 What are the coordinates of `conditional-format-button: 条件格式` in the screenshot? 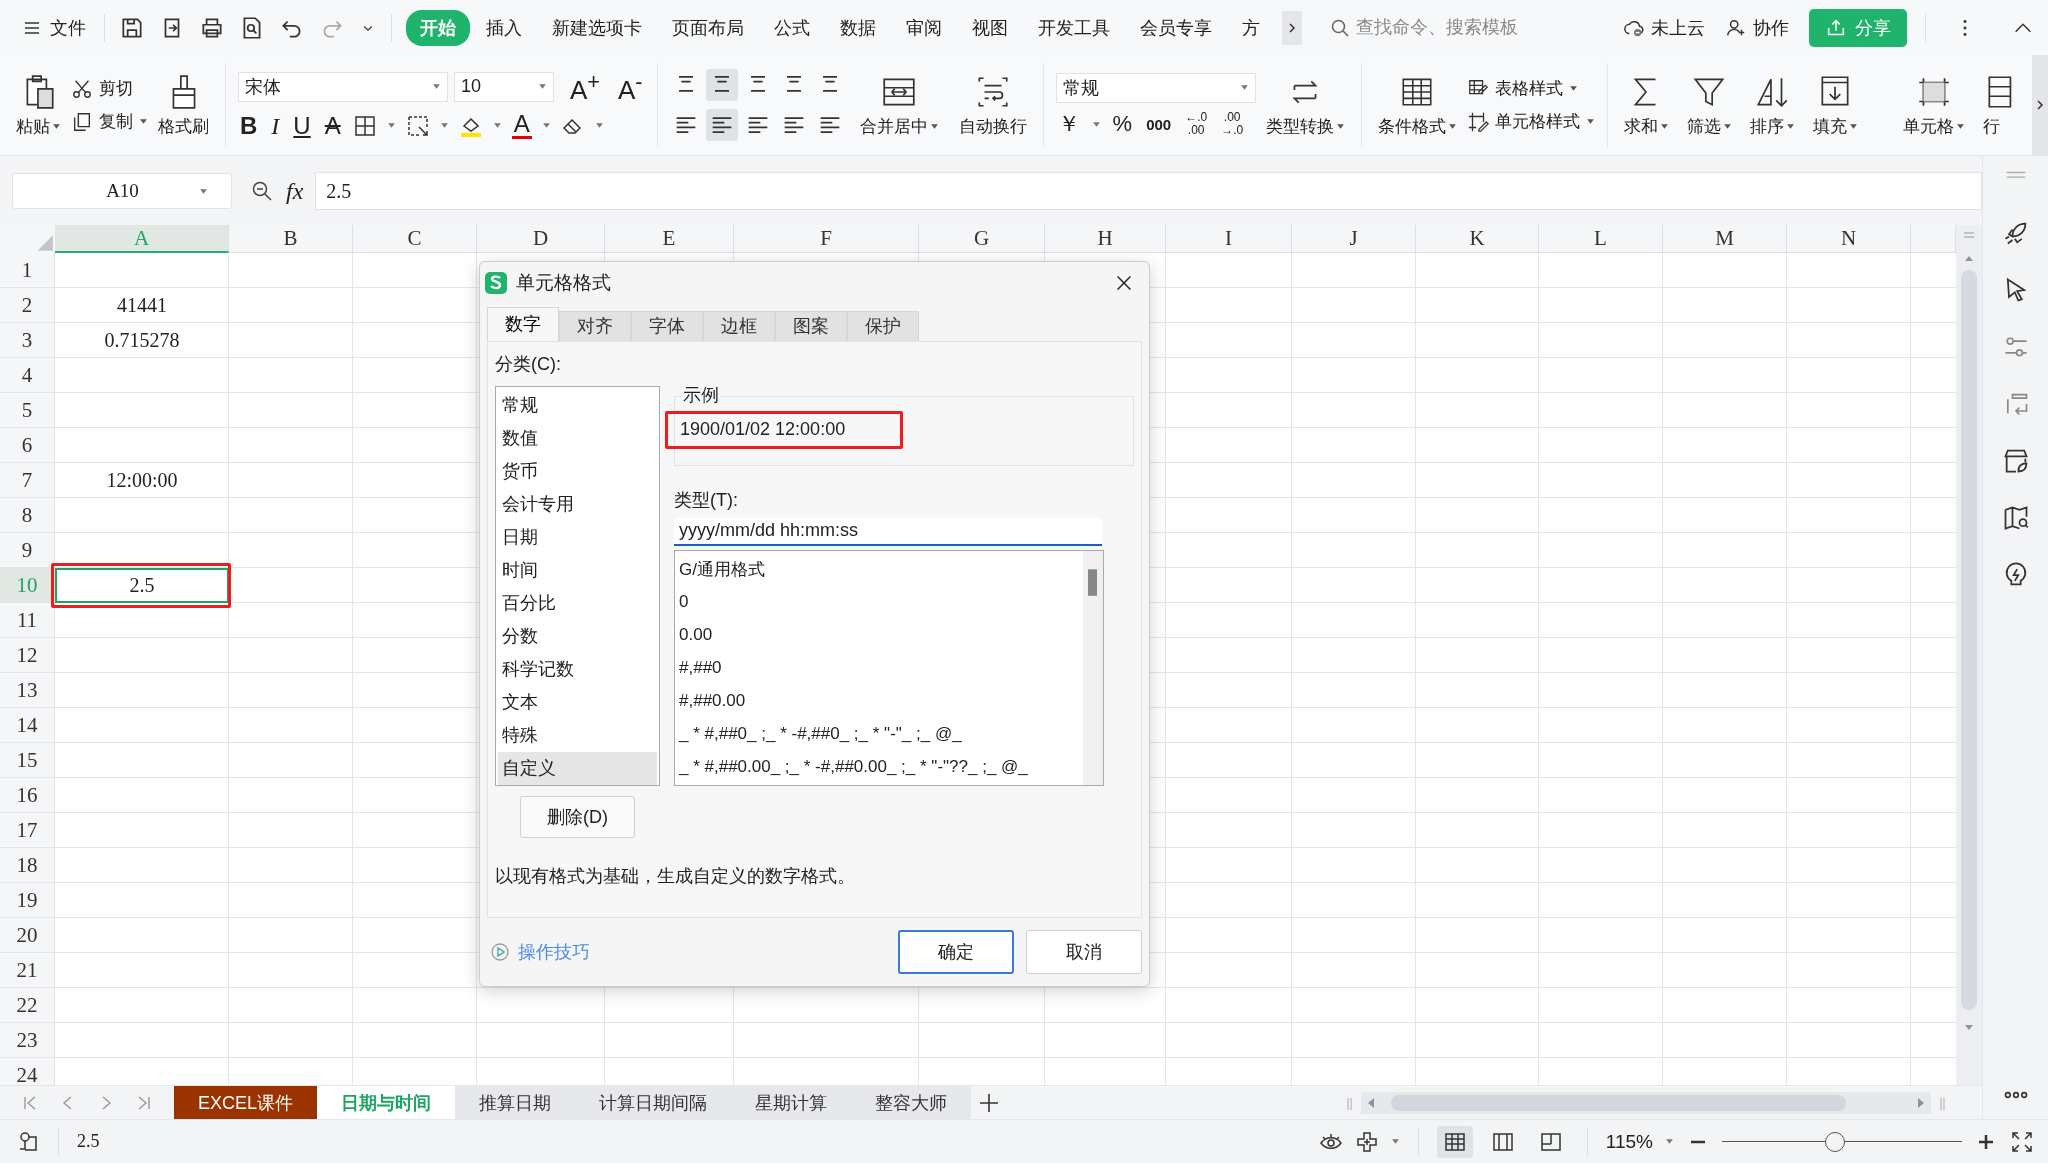 It's located at (1417, 105).